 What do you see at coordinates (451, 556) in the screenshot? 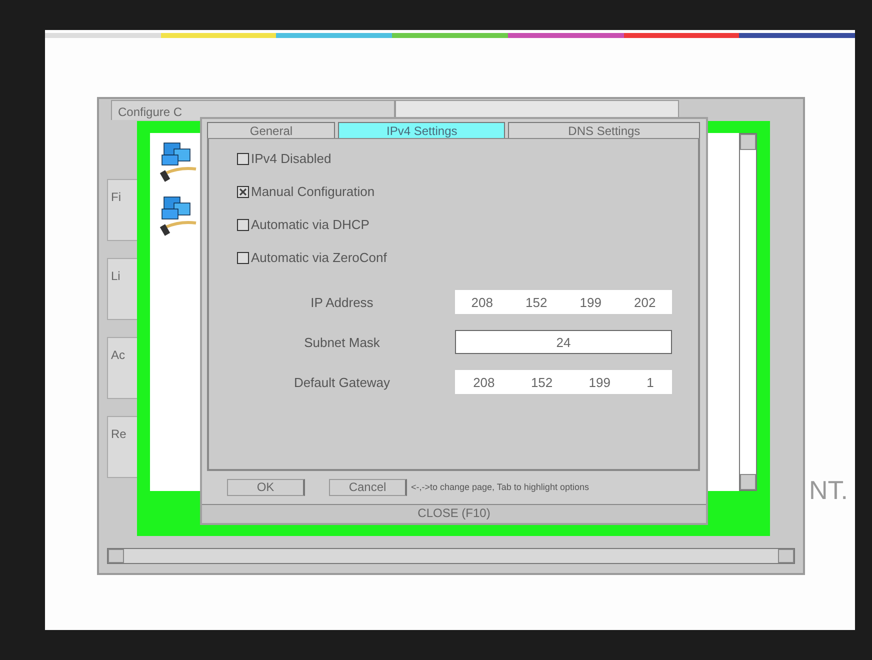
I see `horizontal-scrollbar` at bounding box center [451, 556].